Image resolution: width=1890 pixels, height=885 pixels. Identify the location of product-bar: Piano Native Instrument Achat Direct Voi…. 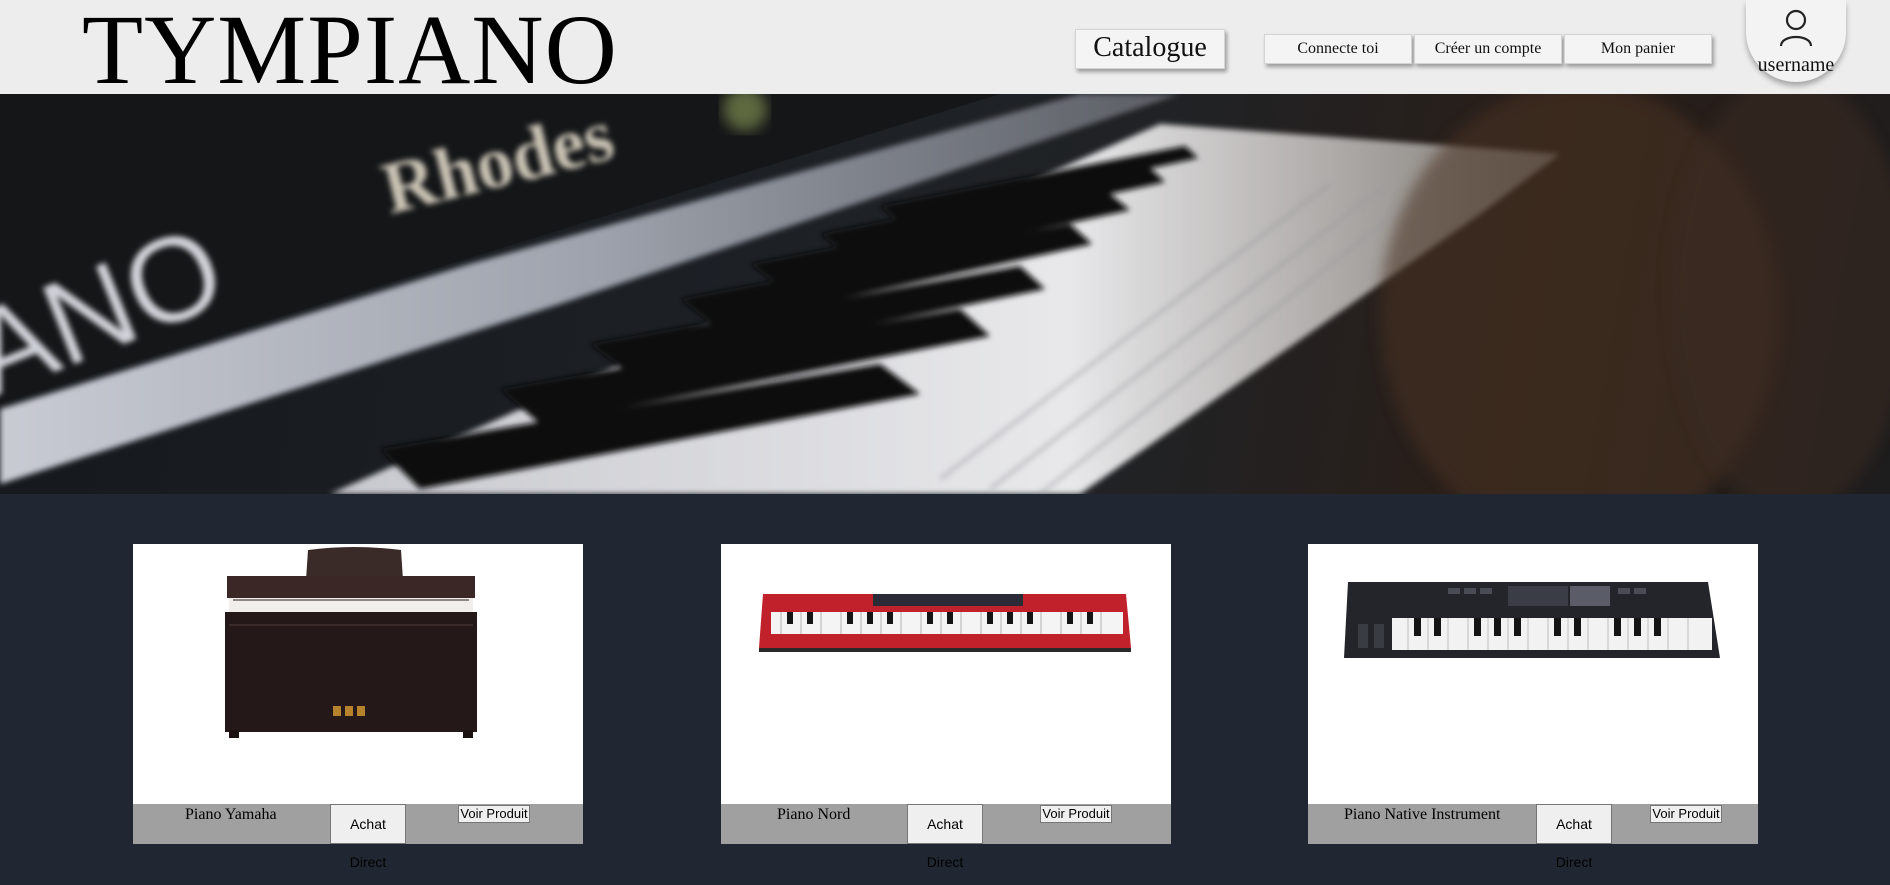
(1533, 837).